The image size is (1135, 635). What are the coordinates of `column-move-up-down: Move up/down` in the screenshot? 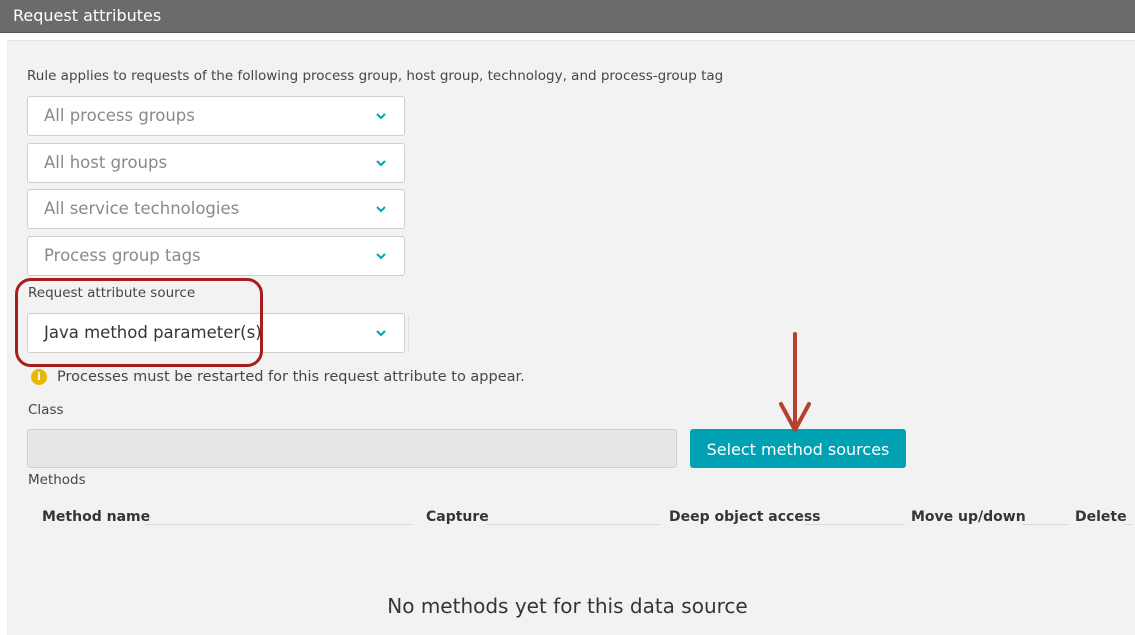 It's located at (968, 517).